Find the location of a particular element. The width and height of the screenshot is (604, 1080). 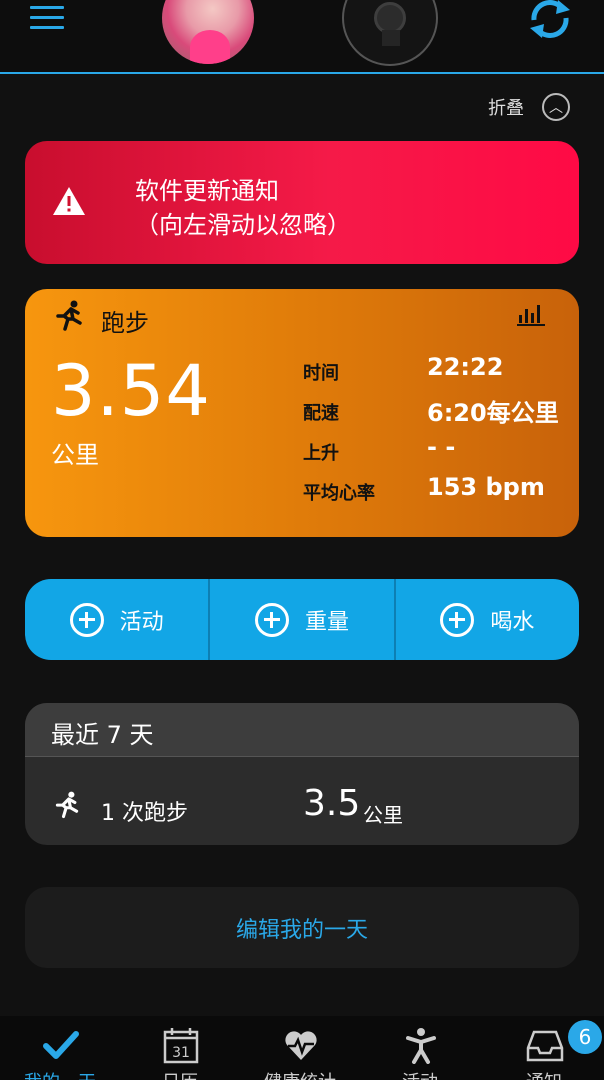

nav-my-day: 我的一天 is located at coordinates (60, 1048).